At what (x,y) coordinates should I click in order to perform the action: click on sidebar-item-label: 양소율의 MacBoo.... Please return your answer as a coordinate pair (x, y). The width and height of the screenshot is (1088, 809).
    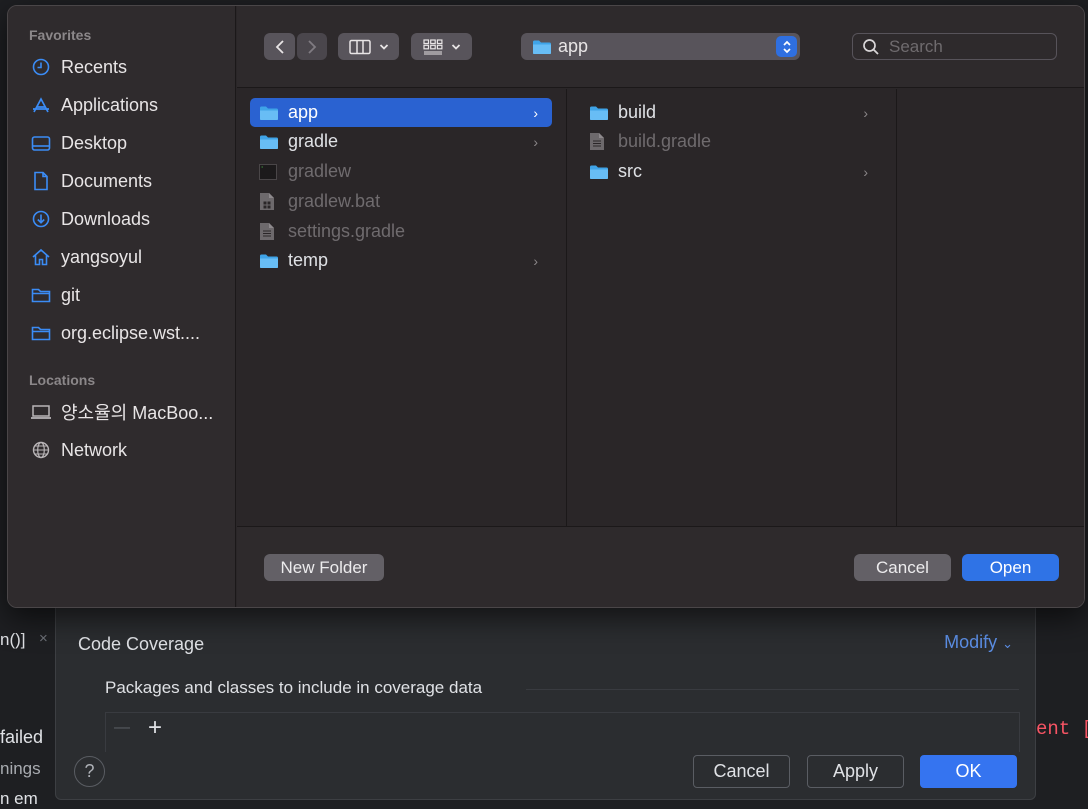
    Looking at the image, I should click on (137, 413).